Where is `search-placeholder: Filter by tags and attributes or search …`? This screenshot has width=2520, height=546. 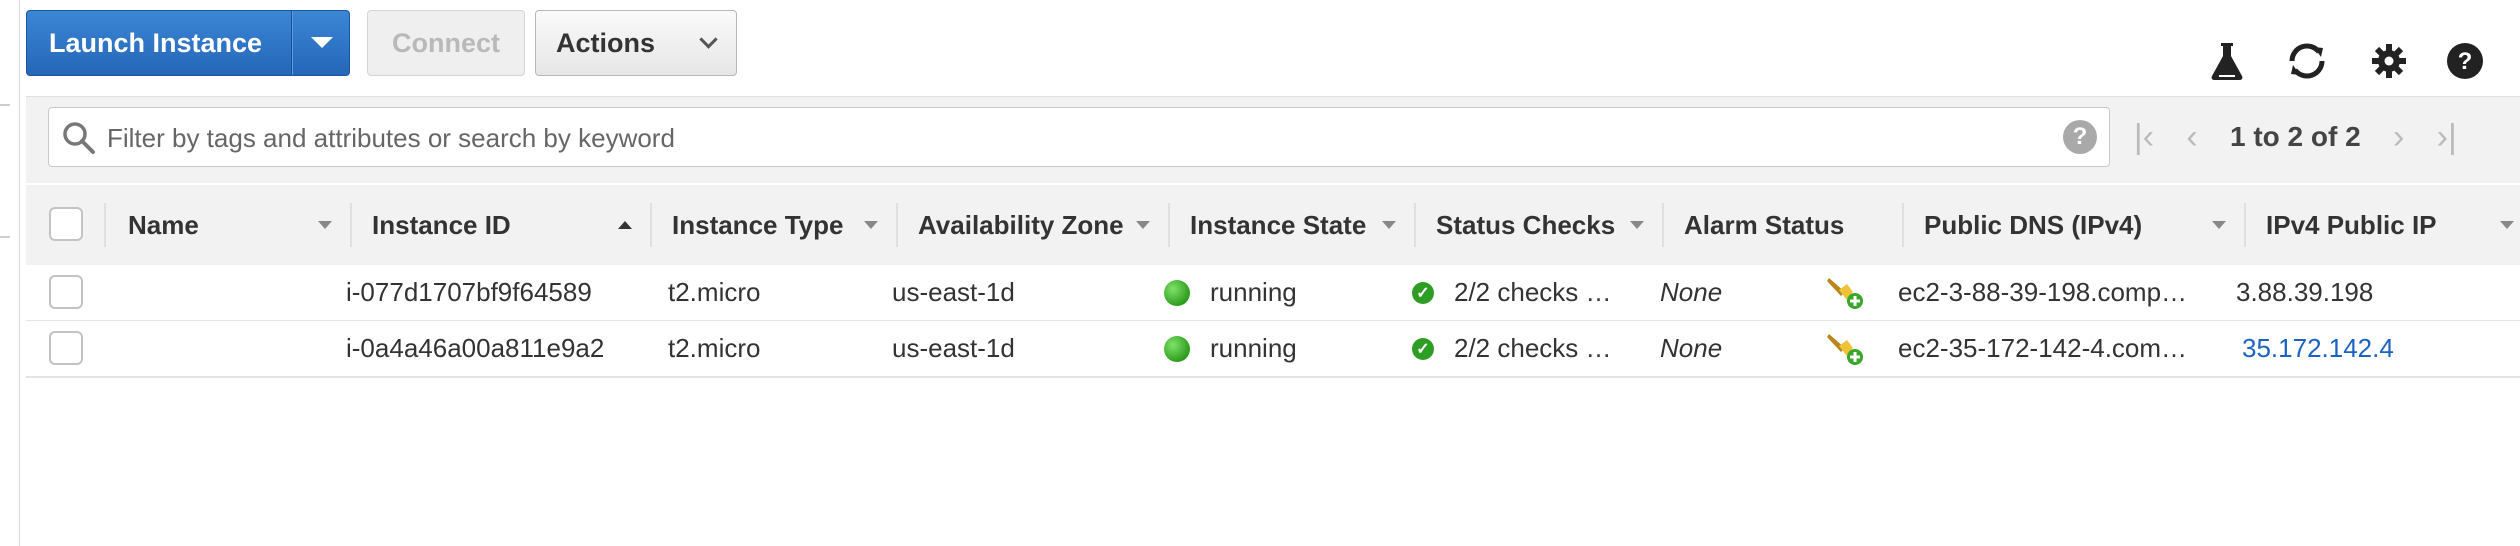 search-placeholder: Filter by tags and attributes or search … is located at coordinates (391, 138).